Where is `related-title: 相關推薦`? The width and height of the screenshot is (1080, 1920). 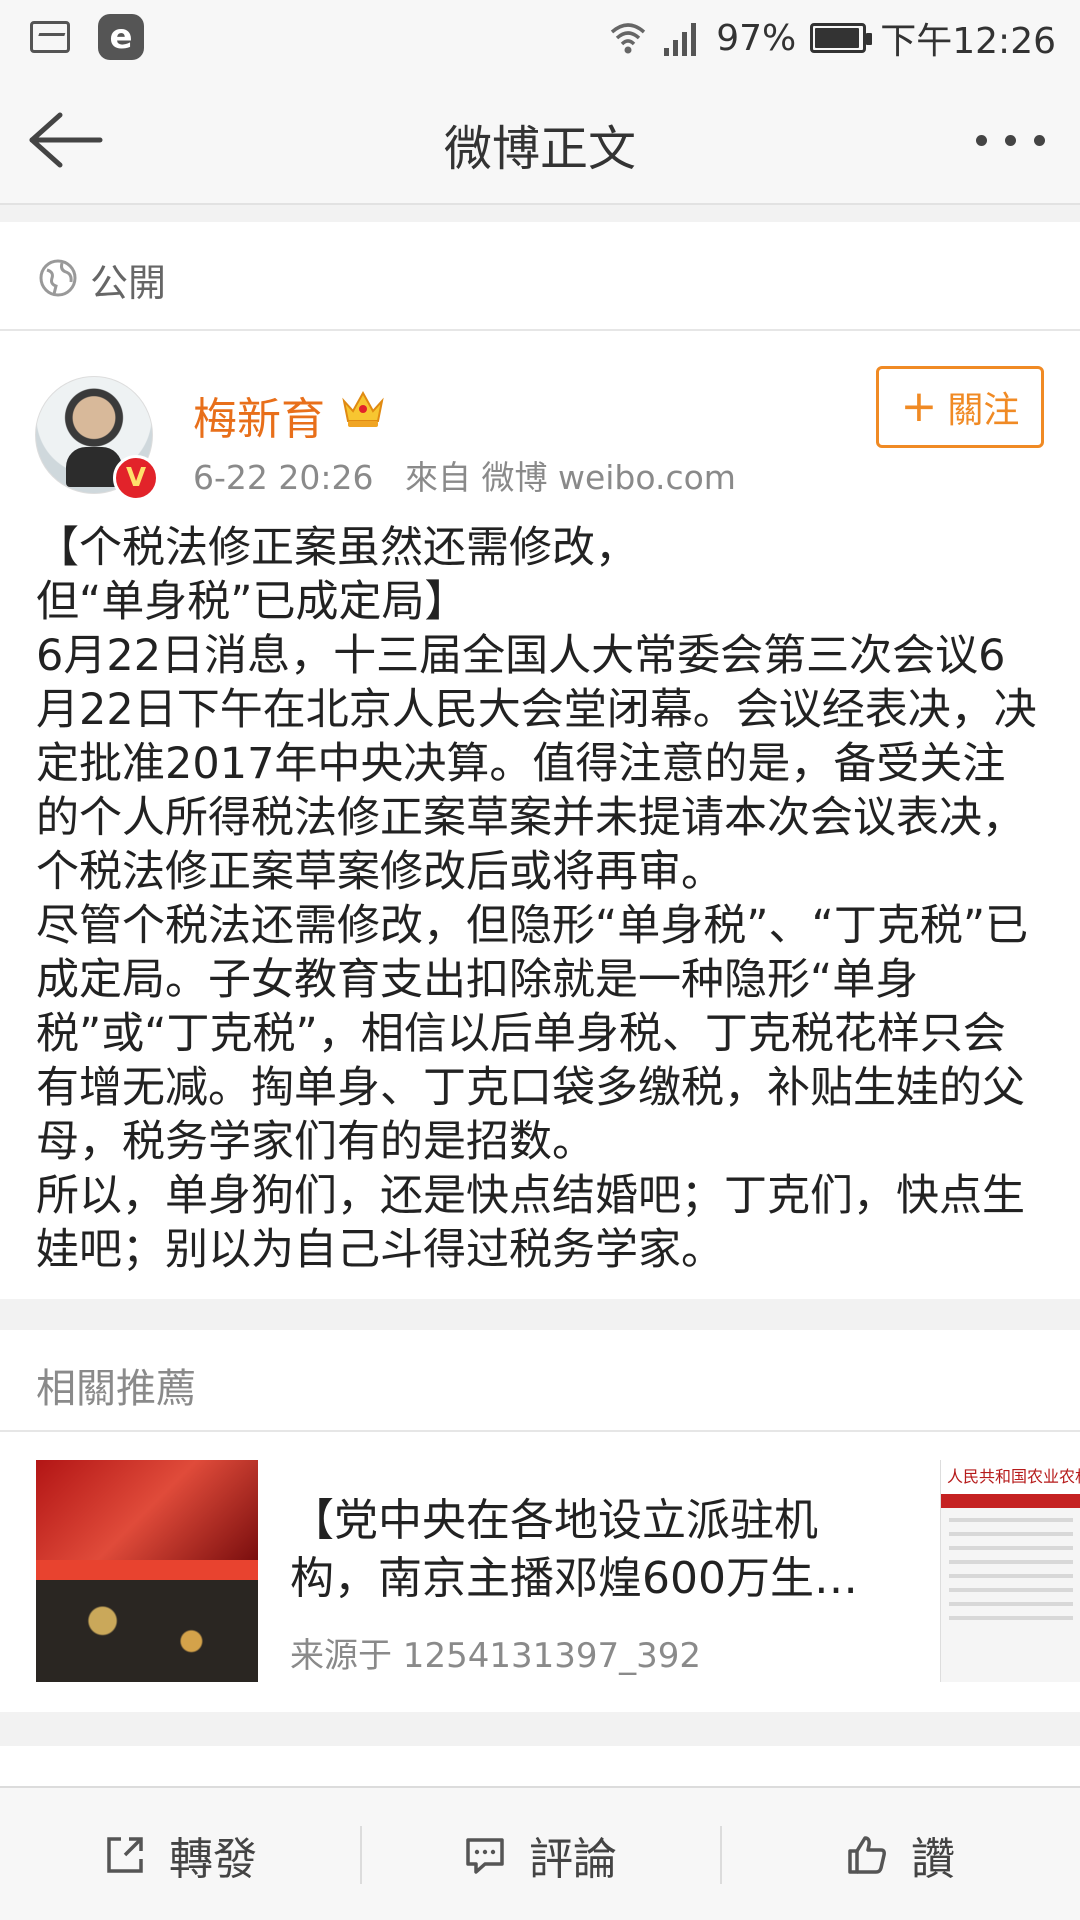
related-title: 相關推薦 is located at coordinates (116, 1389).